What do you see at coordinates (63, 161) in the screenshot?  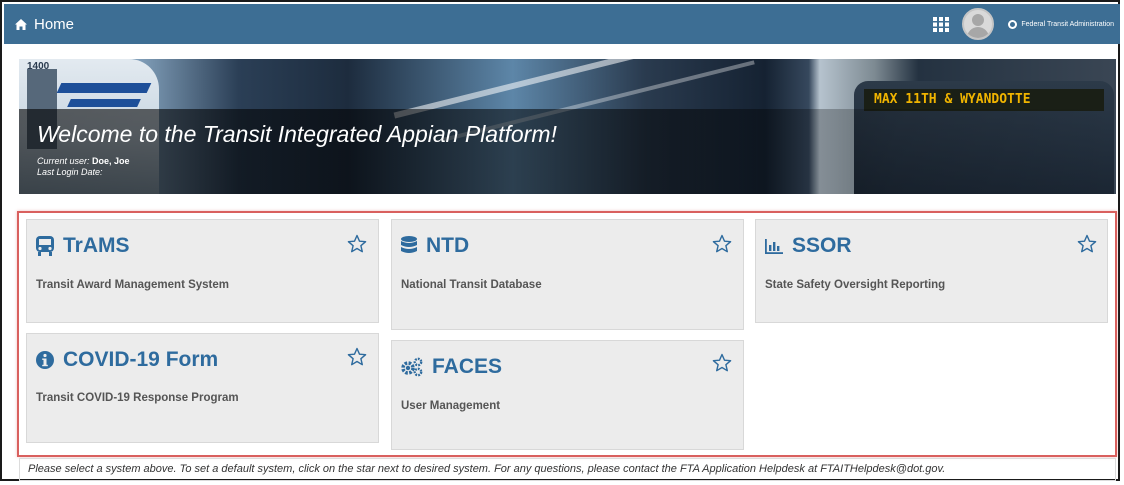 I see `current-user-label: Current user:` at bounding box center [63, 161].